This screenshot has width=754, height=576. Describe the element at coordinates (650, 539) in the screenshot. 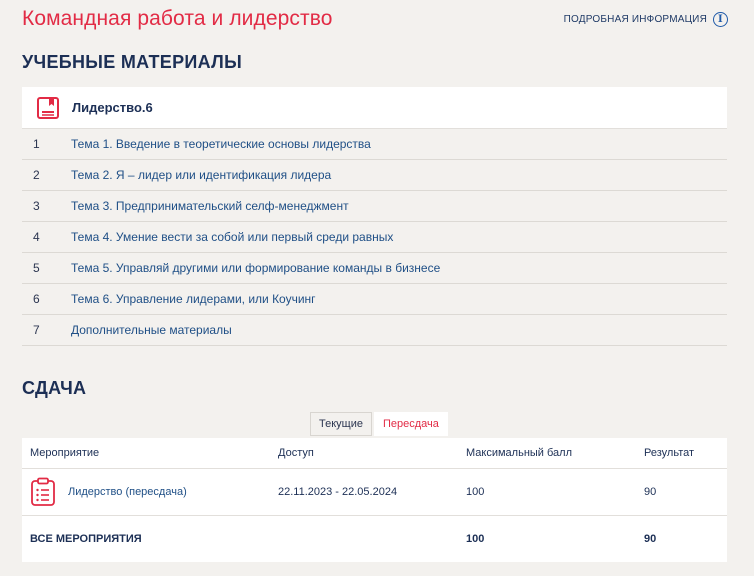

I see `total-result: 90` at that location.